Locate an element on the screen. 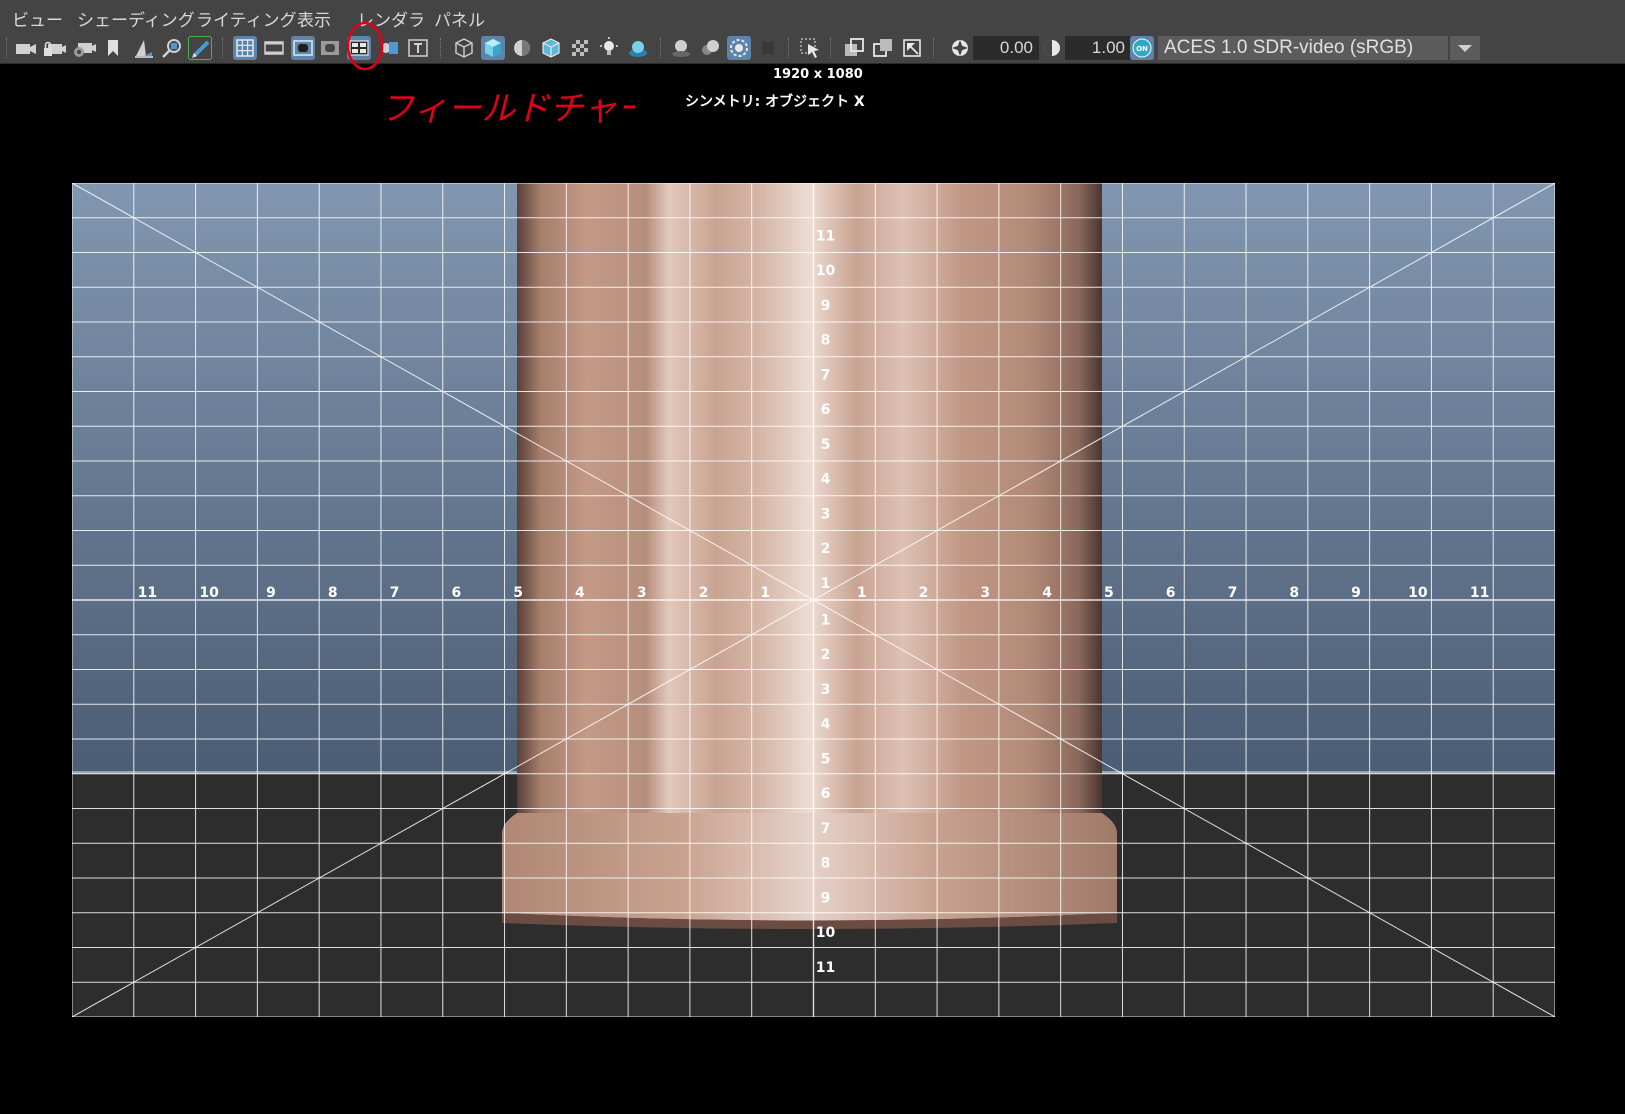 Image resolution: width=1625 pixels, height=1114 pixels. isolate-select-icon is located at coordinates (810, 48).